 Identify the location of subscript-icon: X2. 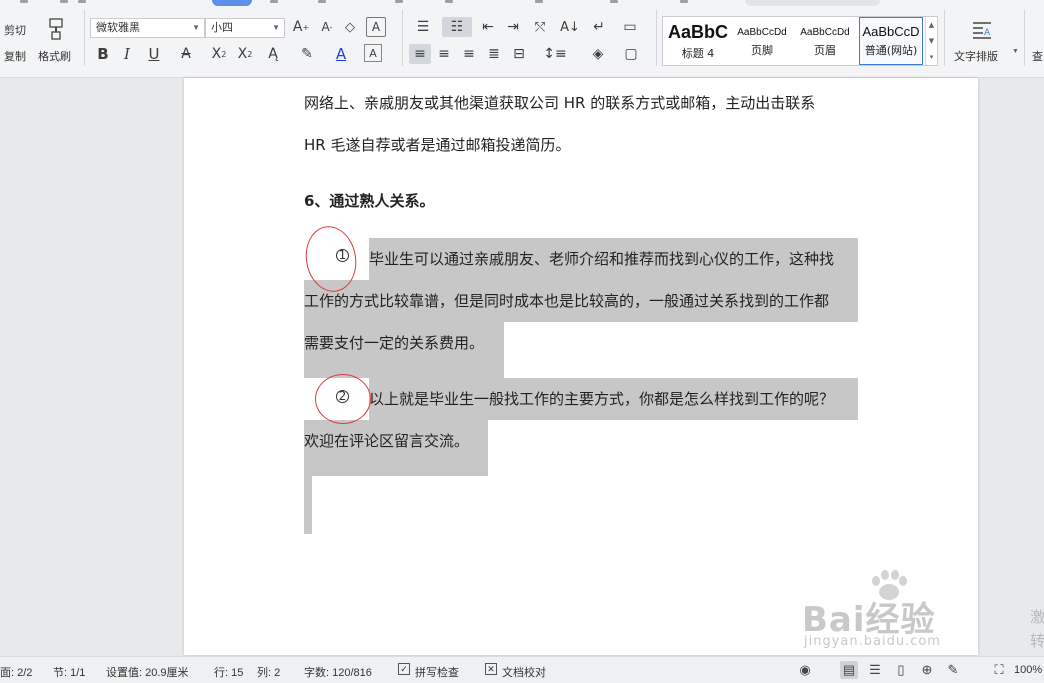
(245, 54).